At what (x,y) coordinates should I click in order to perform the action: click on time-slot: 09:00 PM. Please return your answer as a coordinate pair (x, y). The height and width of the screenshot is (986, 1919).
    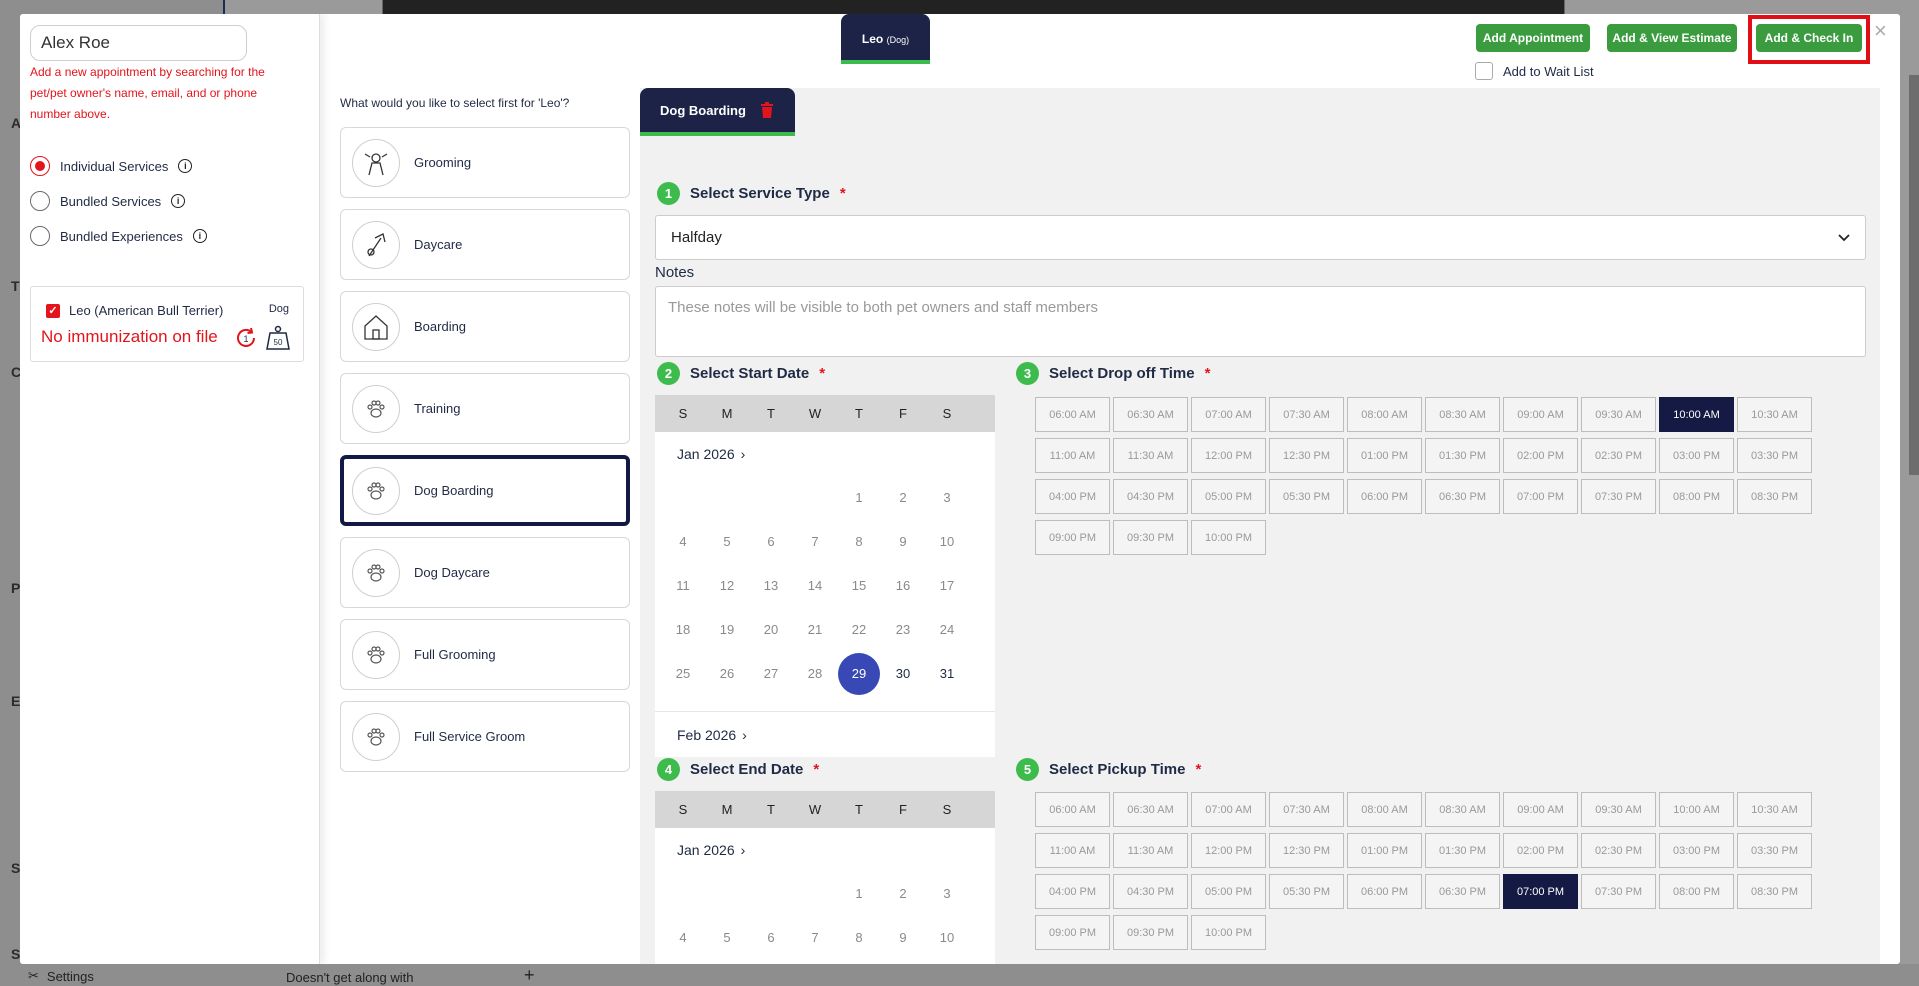
    Looking at the image, I should click on (1072, 537).